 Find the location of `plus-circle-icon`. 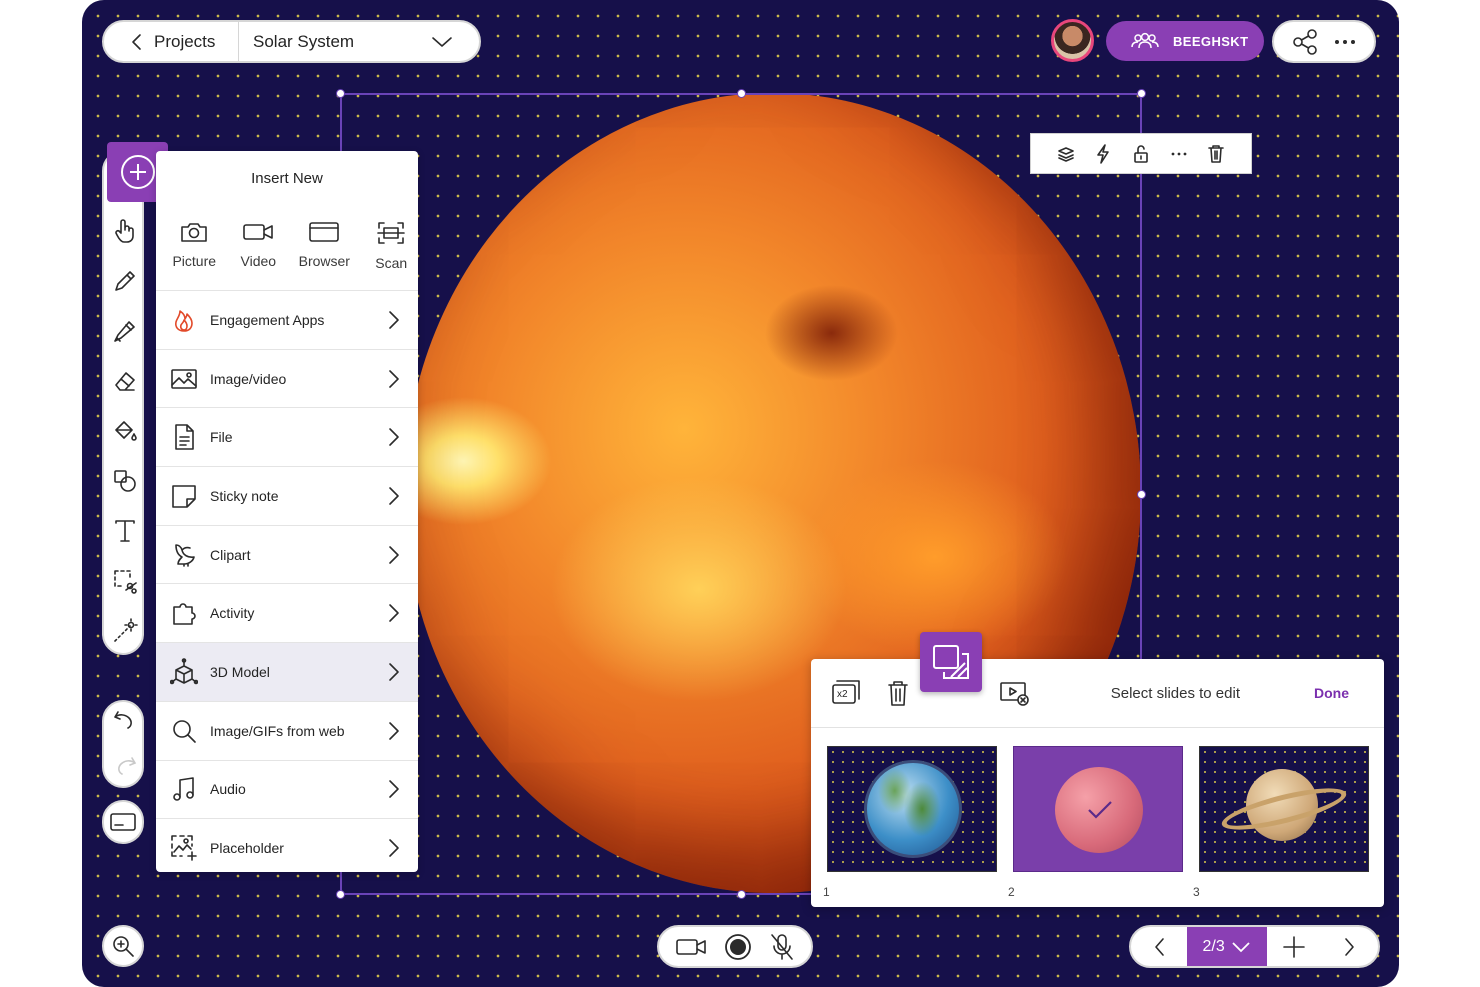

plus-circle-icon is located at coordinates (137, 172).